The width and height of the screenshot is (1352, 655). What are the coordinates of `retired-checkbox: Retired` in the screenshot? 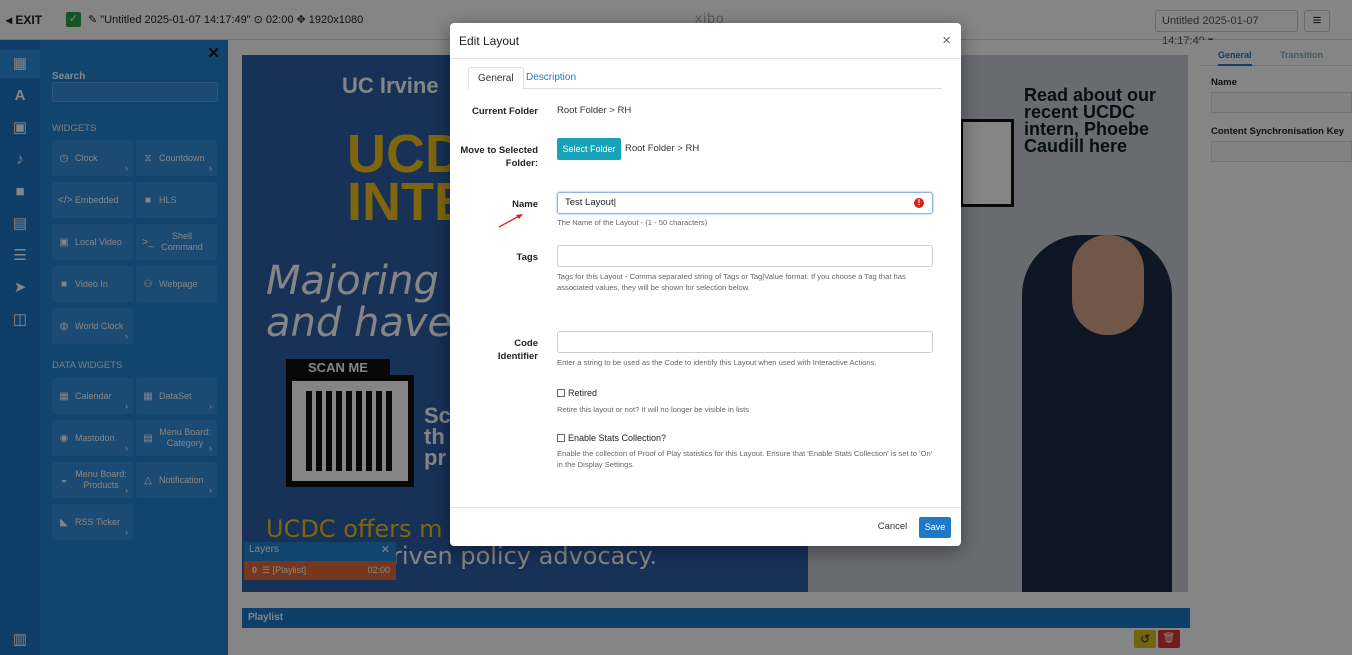 It's located at (577, 393).